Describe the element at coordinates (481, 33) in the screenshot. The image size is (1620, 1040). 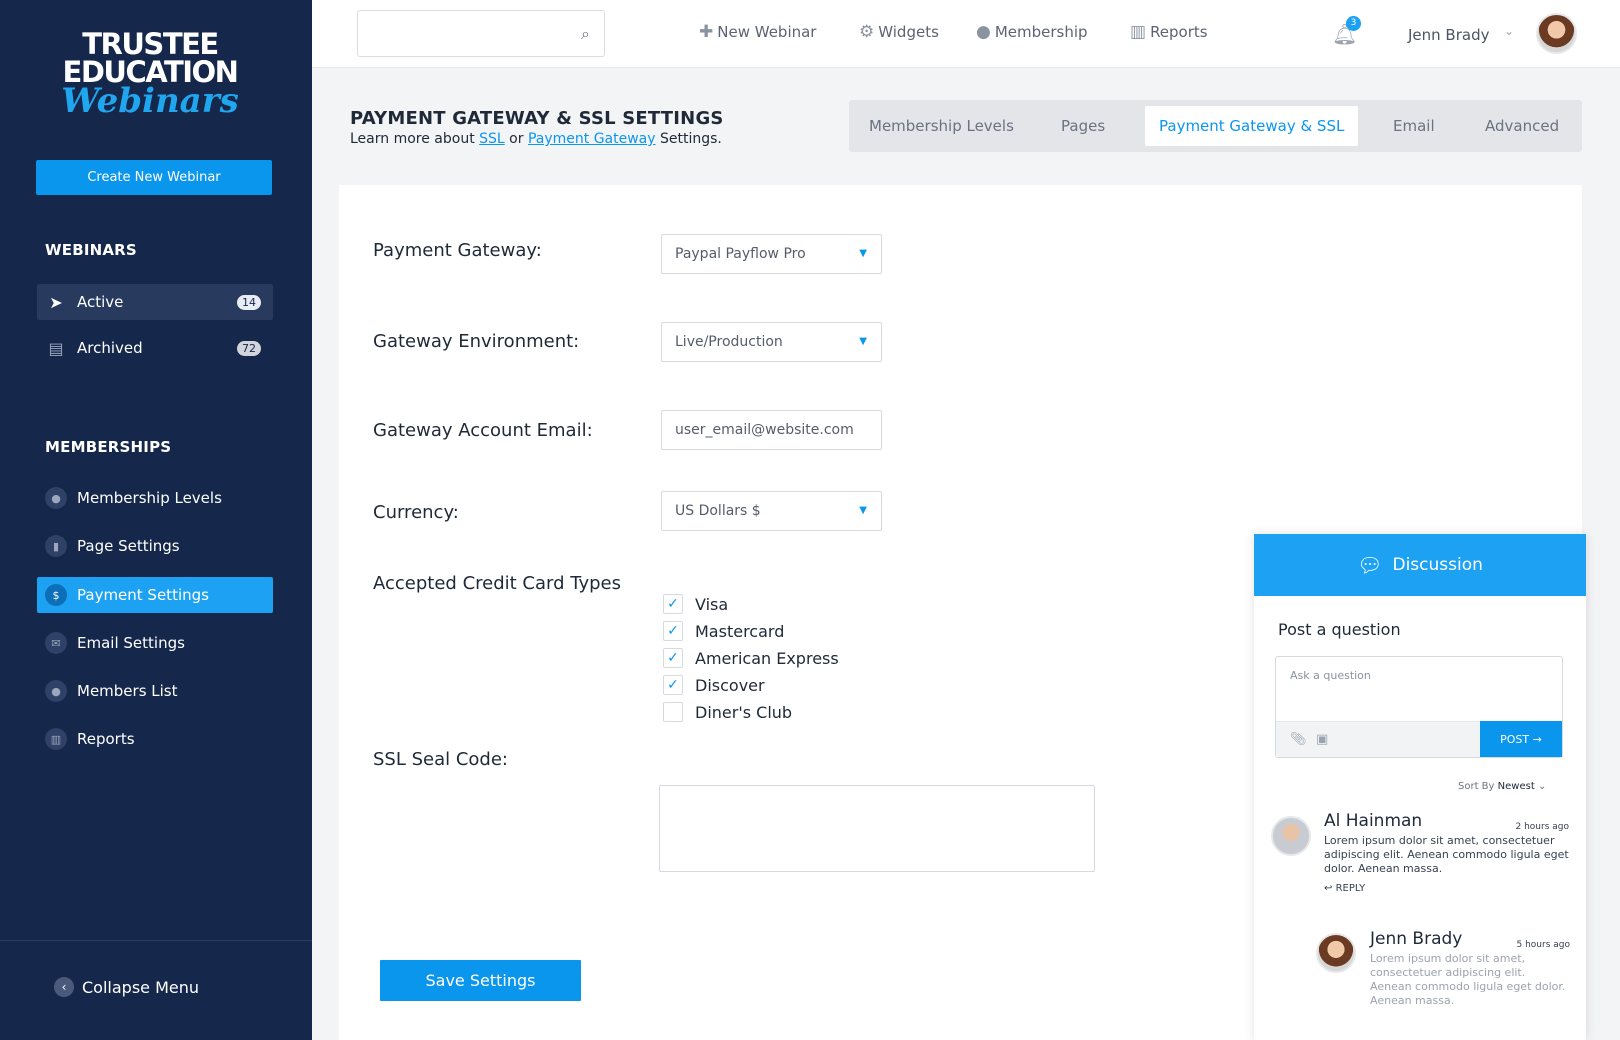
I see `search-input: ⌕` at that location.